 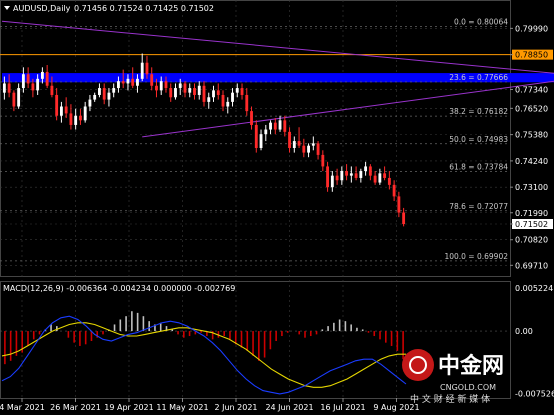 What do you see at coordinates (531, 213) in the screenshot?
I see `price-tick-label: 0.71990` at bounding box center [531, 213].